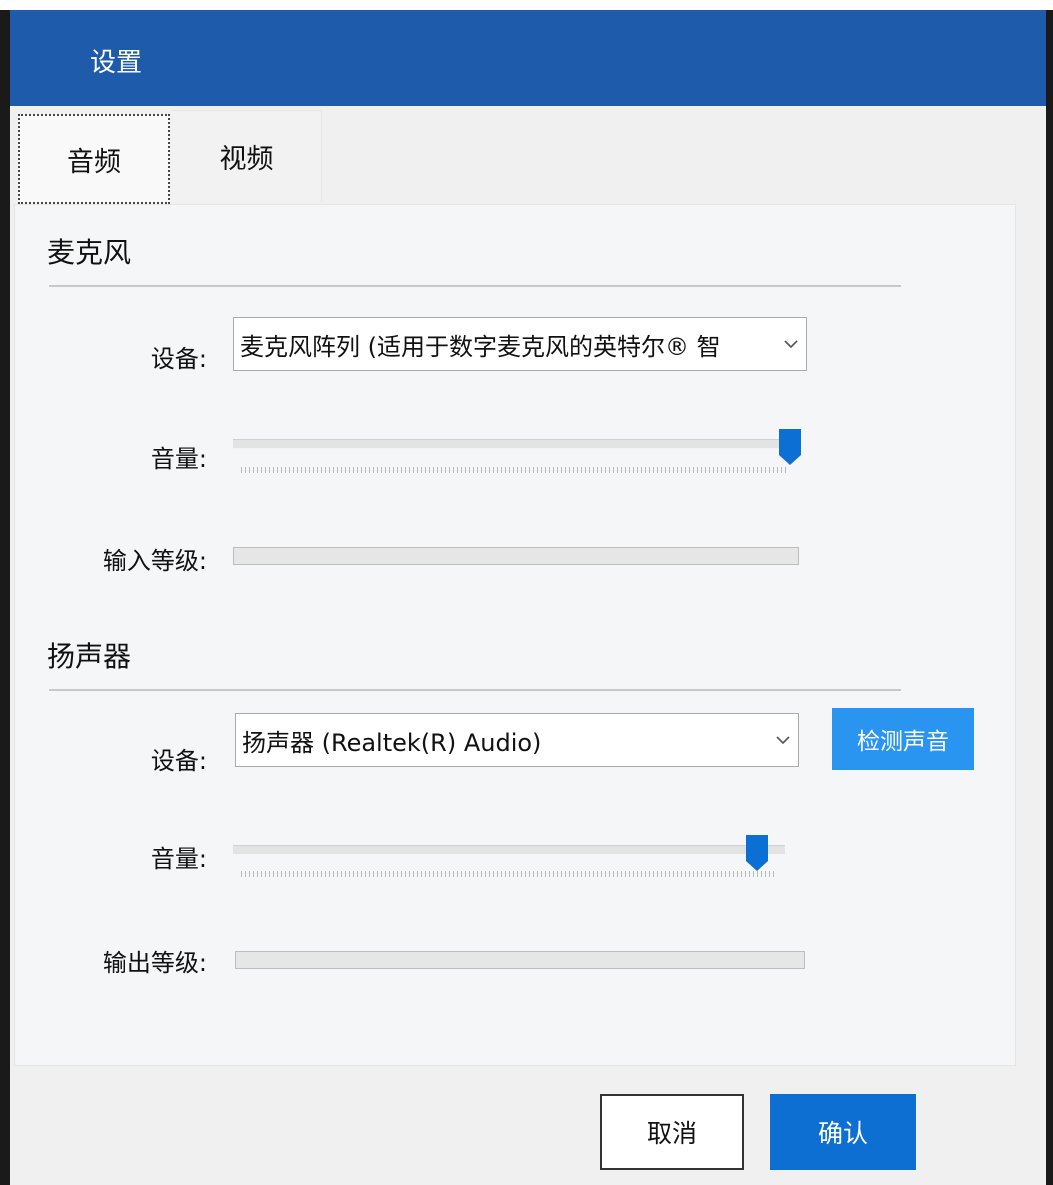  What do you see at coordinates (515, 470) in the screenshot?
I see `microphone-volume-ticks` at bounding box center [515, 470].